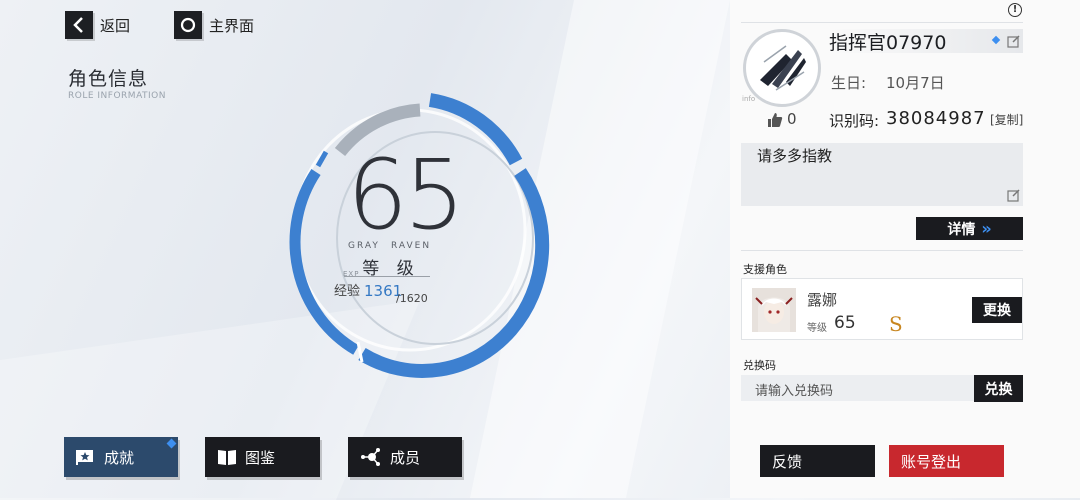 This screenshot has width=1080, height=500. Describe the element at coordinates (1014, 196) in the screenshot. I see `edit-signature-icon` at that location.